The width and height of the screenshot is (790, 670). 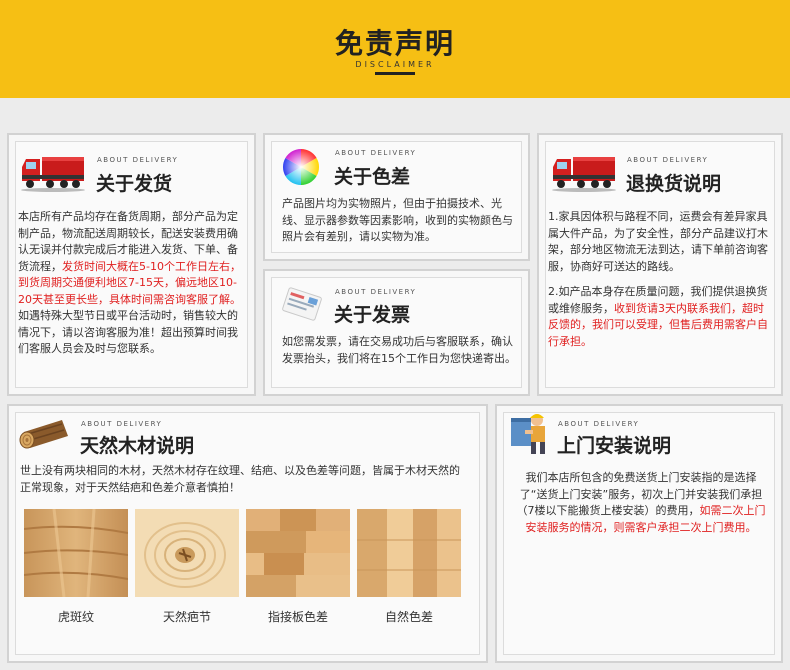 What do you see at coordinates (372, 315) in the screenshot?
I see `invoice-title: 关于发票` at bounding box center [372, 315].